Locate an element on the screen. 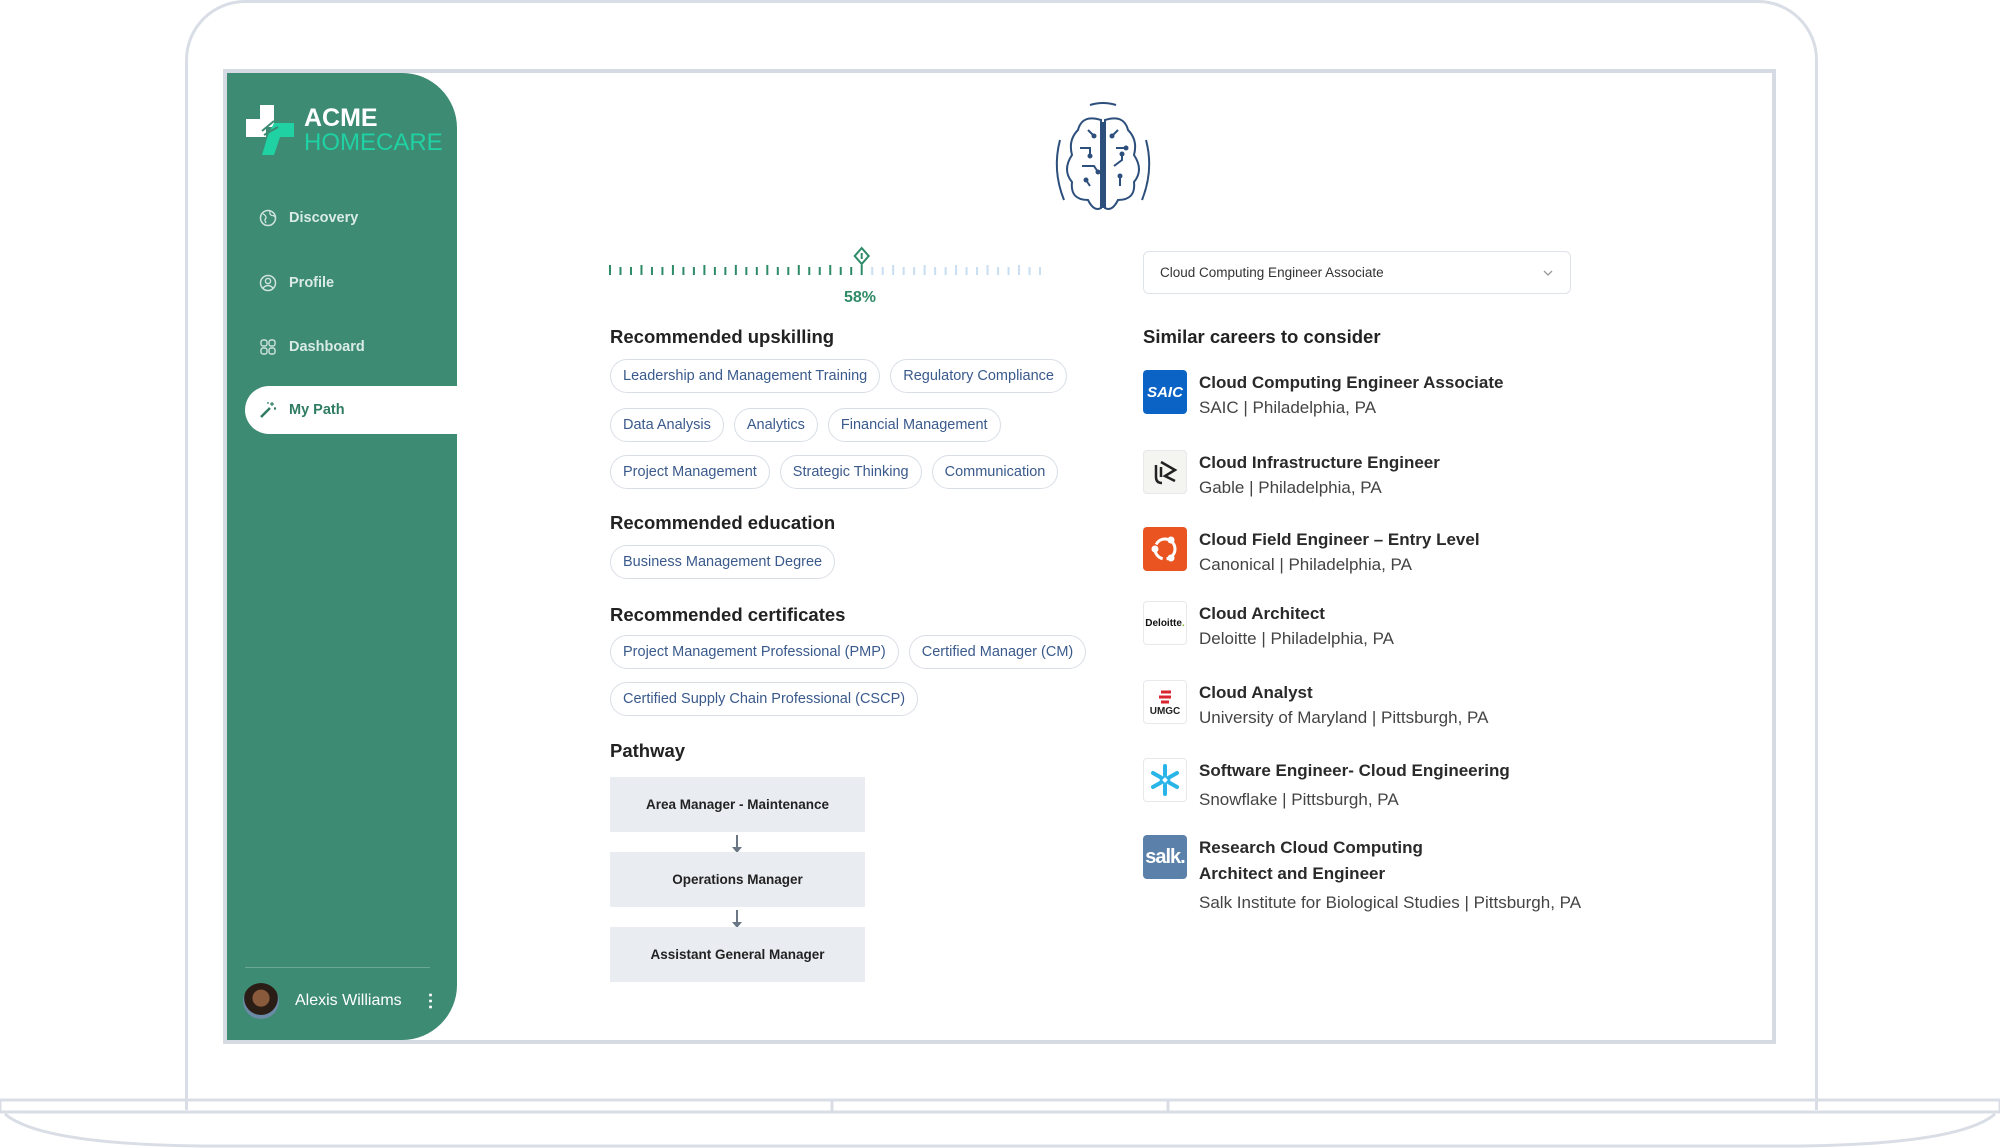  skill-chip: Strategic Thinking is located at coordinates (850, 472).